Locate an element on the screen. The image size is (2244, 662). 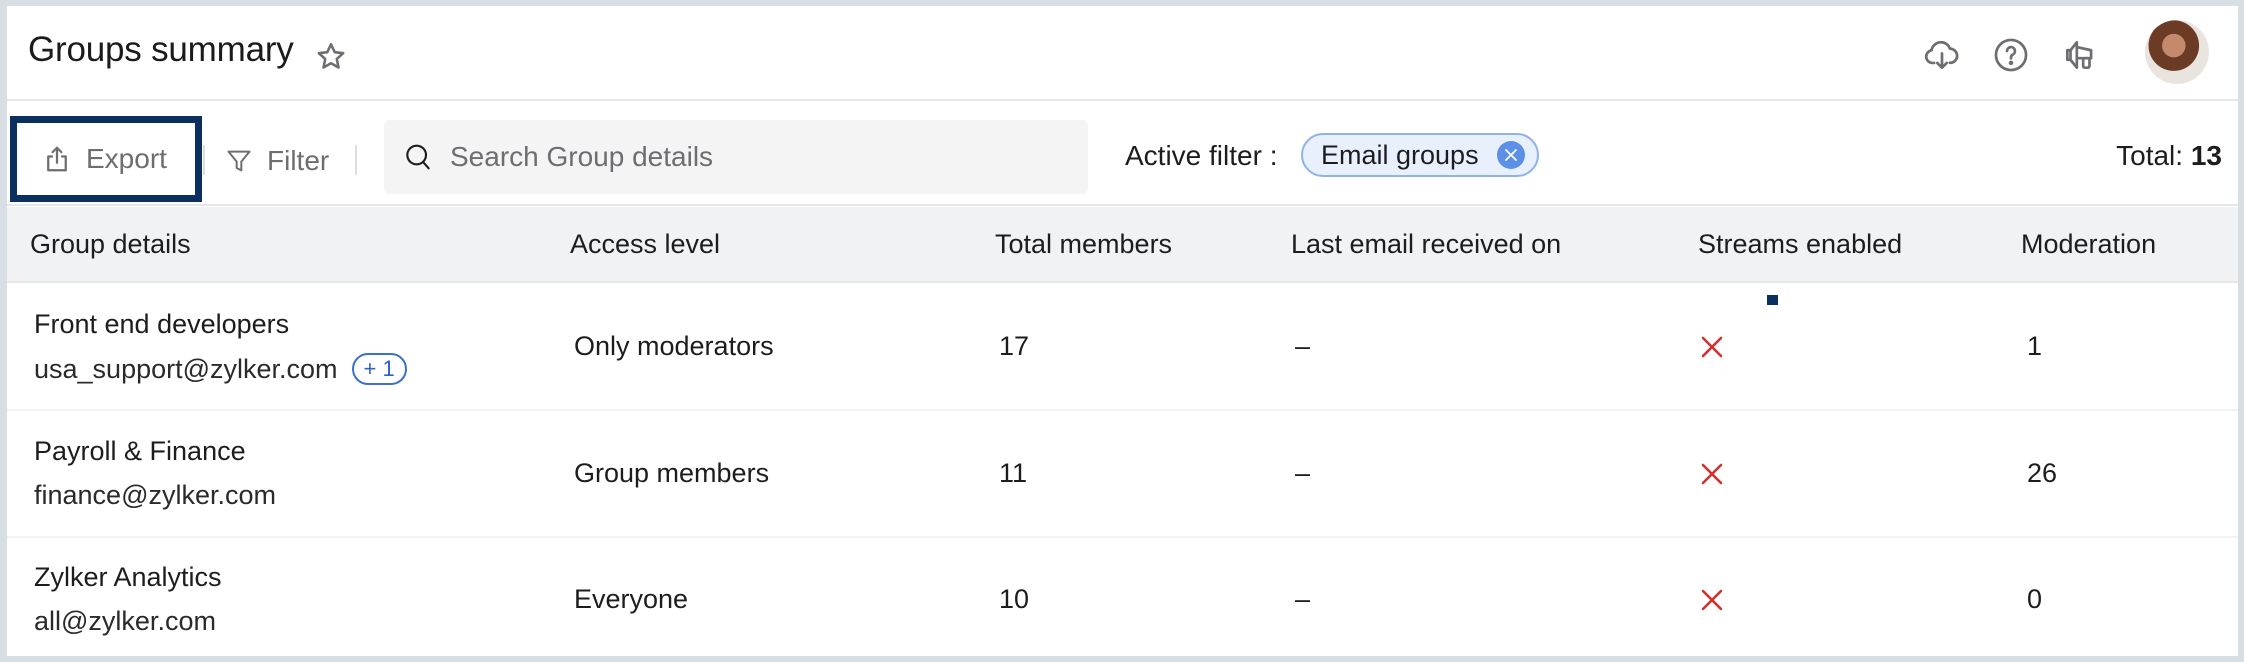
access-level: Group members is located at coordinates (672, 473).